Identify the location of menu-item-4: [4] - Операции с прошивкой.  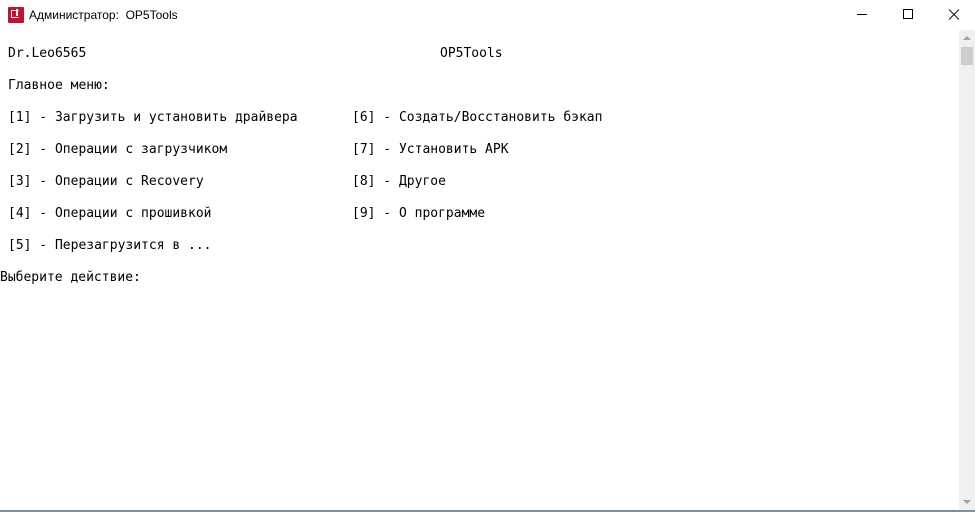
(110, 213).